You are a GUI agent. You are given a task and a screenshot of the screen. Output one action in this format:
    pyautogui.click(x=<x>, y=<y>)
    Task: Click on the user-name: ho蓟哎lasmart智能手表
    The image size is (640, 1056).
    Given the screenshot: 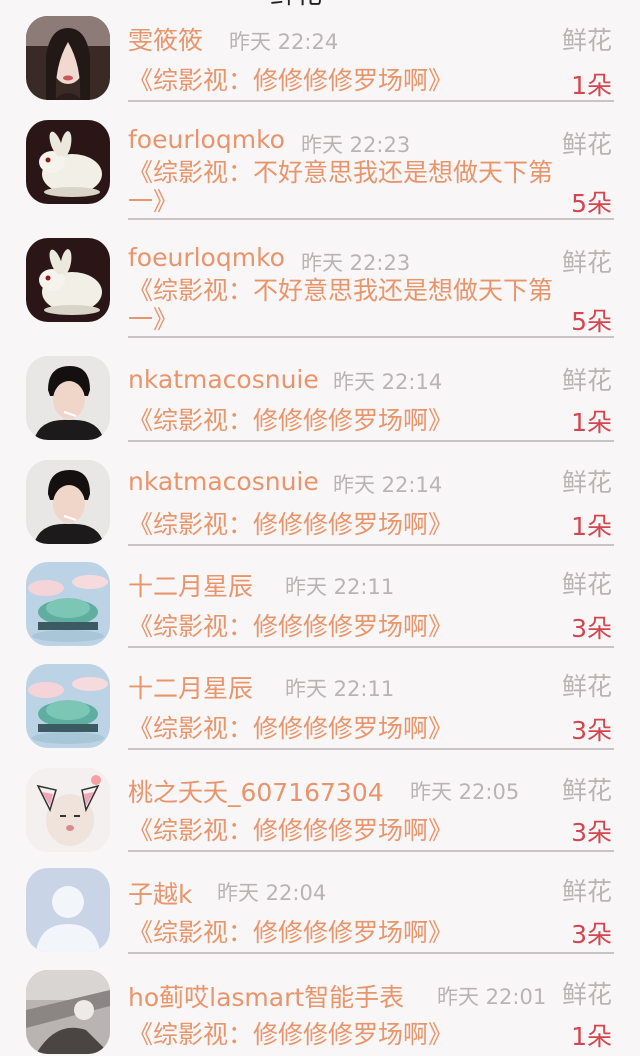 What is the action you would take?
    pyautogui.click(x=266, y=996)
    